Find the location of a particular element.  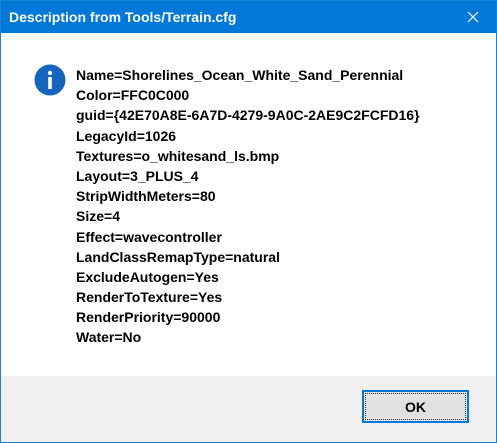

window-title: Description from Tools/Terrain.cfg is located at coordinates (123, 17).